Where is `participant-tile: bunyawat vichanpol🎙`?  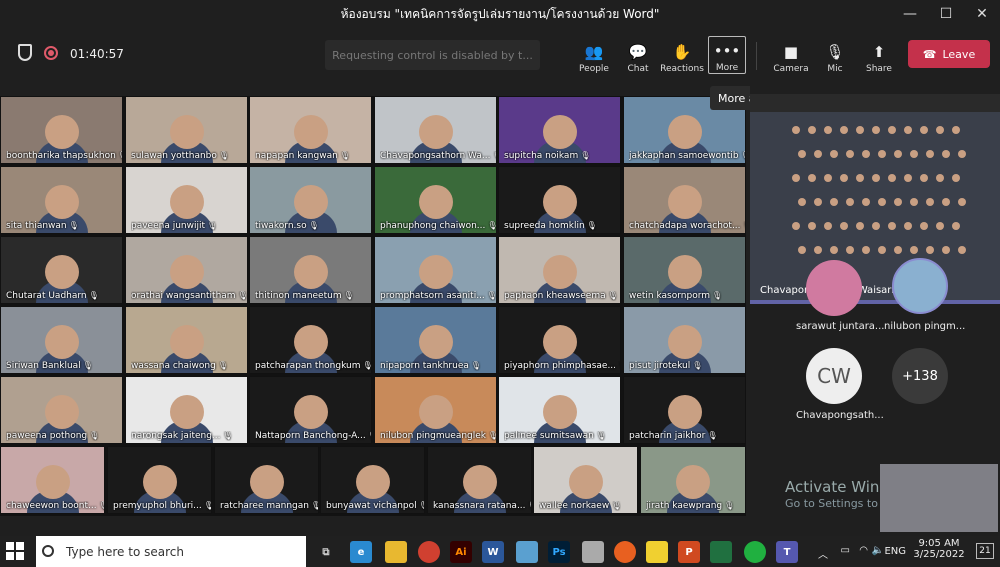
participant-tile: bunyawat vichanpol🎙 is located at coordinates (372, 480).